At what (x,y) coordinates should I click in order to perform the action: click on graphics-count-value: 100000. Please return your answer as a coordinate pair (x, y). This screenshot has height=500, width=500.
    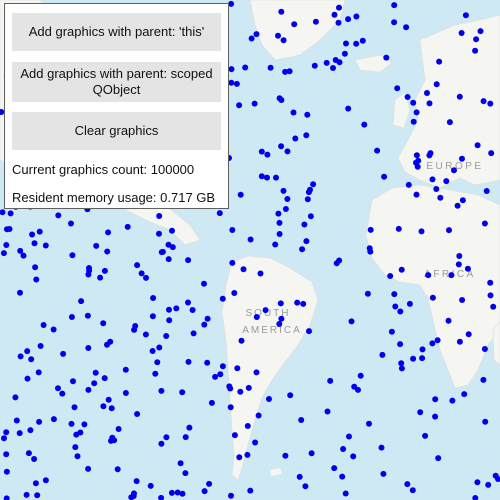
    Looking at the image, I should click on (172, 169).